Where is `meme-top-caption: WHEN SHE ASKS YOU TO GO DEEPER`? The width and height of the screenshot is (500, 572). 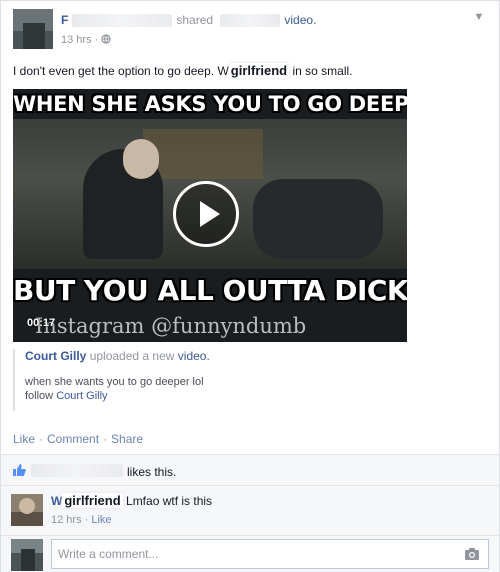
meme-top-caption: WHEN SHE ASKS YOU TO GO DEEPER is located at coordinates (210, 104).